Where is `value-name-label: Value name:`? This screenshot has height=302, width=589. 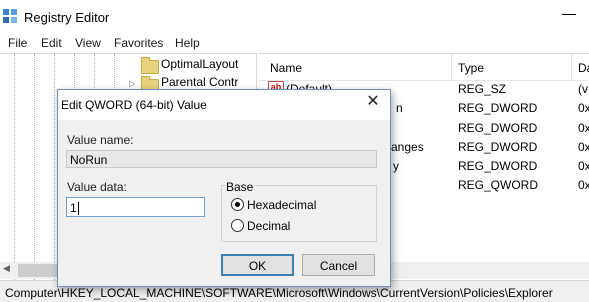 value-name-label: Value name: is located at coordinates (100, 140).